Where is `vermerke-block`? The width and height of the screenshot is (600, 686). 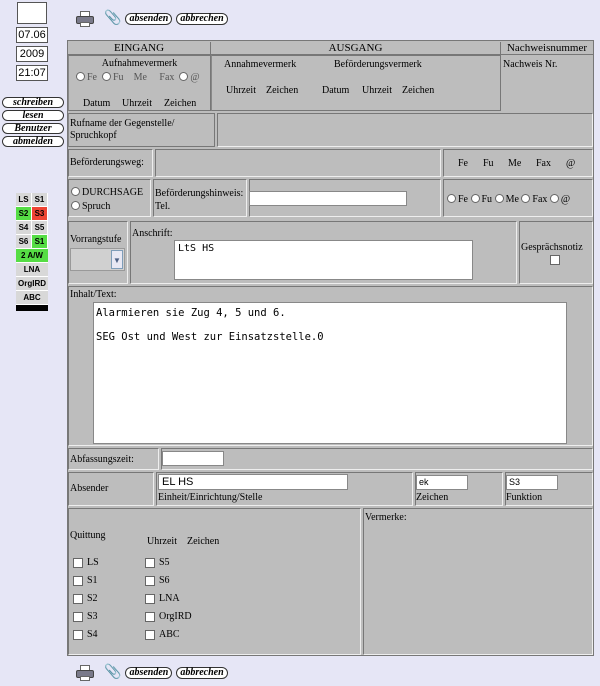
vermerke-block is located at coordinates (478, 581).